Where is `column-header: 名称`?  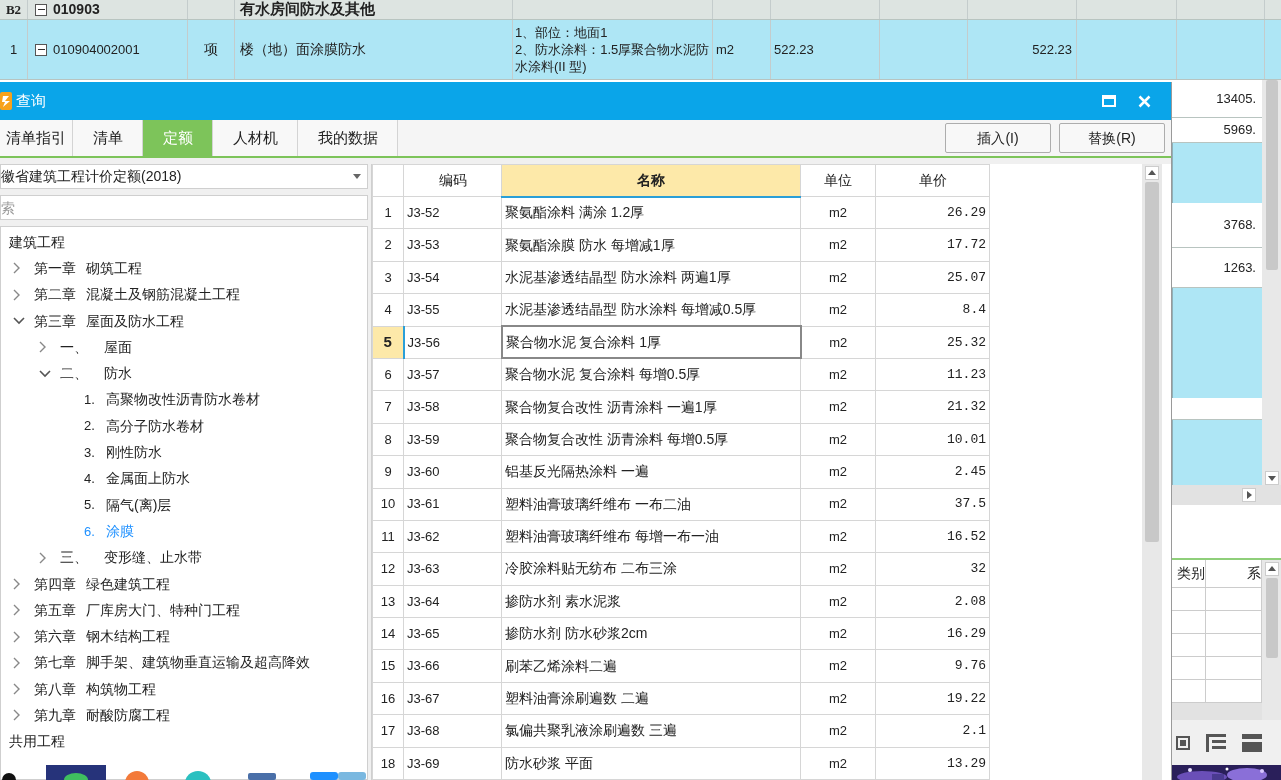 column-header: 名称 is located at coordinates (651, 180).